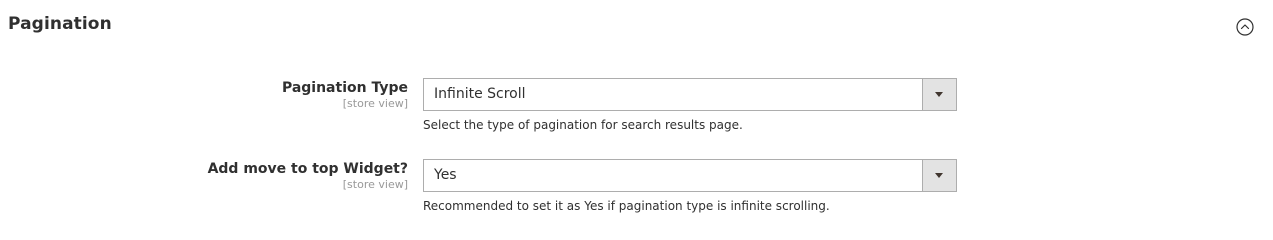  What do you see at coordinates (60, 24) in the screenshot?
I see `section-title: Pagination` at bounding box center [60, 24].